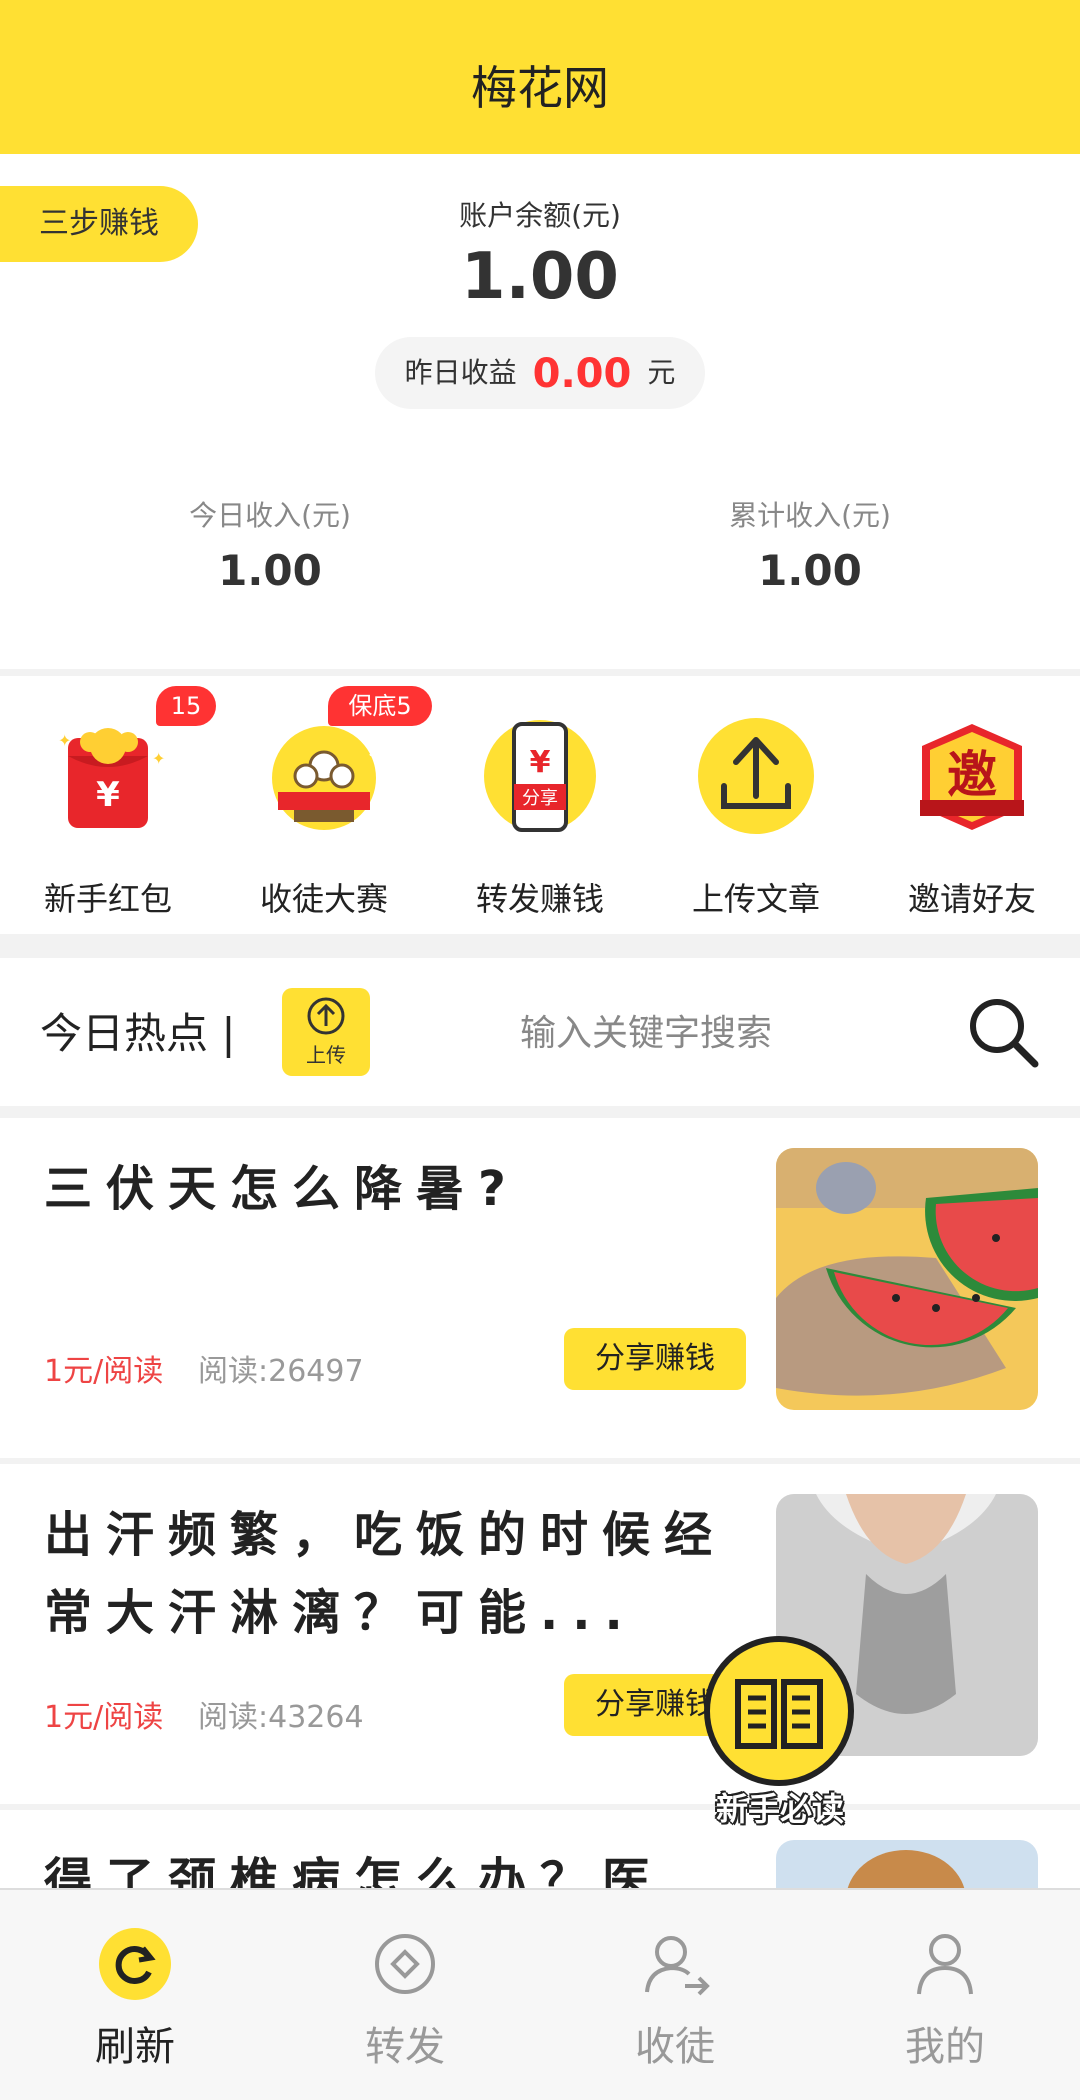  What do you see at coordinates (138, 1033) in the screenshot?
I see `today-hot-label: 今日热点 |` at bounding box center [138, 1033].